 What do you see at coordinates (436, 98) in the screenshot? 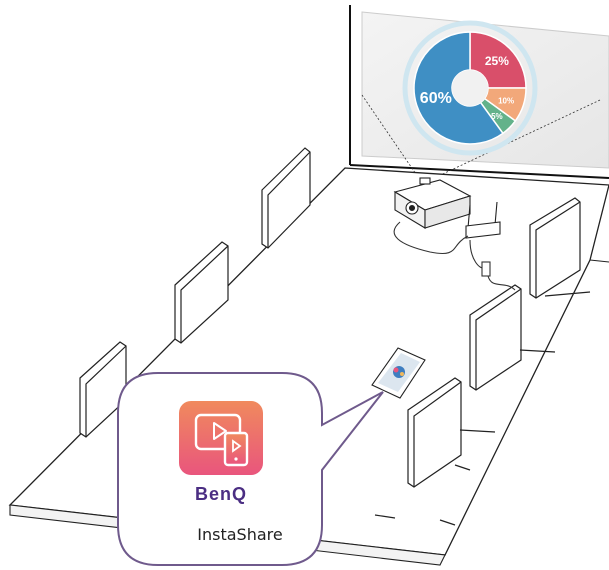
I see `pie-slice-label: 60%` at bounding box center [436, 98].